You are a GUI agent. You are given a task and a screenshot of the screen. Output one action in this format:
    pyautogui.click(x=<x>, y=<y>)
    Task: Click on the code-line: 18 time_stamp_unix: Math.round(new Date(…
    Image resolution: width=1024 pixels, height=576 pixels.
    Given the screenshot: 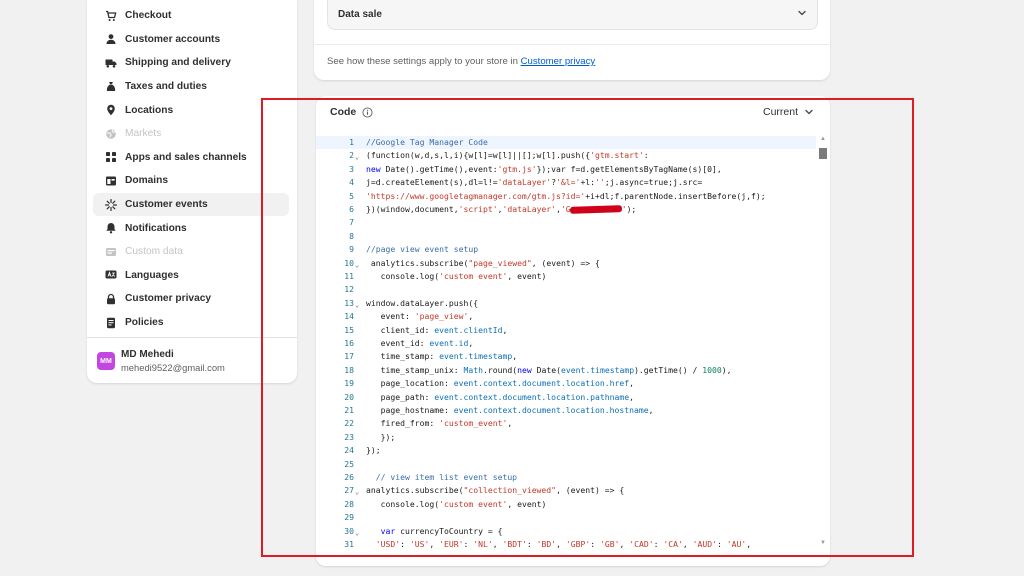 What is the action you would take?
    pyautogui.click(x=566, y=370)
    